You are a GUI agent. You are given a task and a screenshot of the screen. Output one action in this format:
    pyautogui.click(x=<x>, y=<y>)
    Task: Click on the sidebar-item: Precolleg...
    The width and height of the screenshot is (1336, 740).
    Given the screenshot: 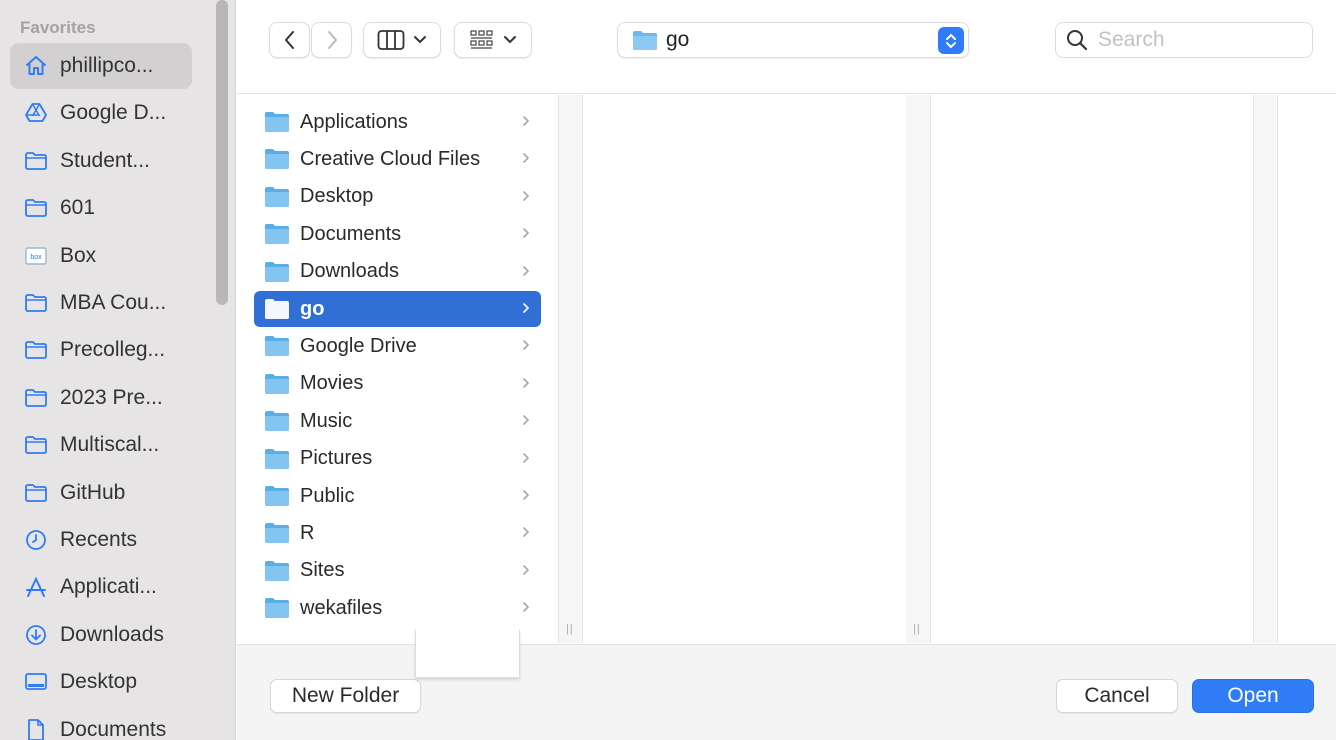 What is the action you would take?
    pyautogui.click(x=101, y=350)
    